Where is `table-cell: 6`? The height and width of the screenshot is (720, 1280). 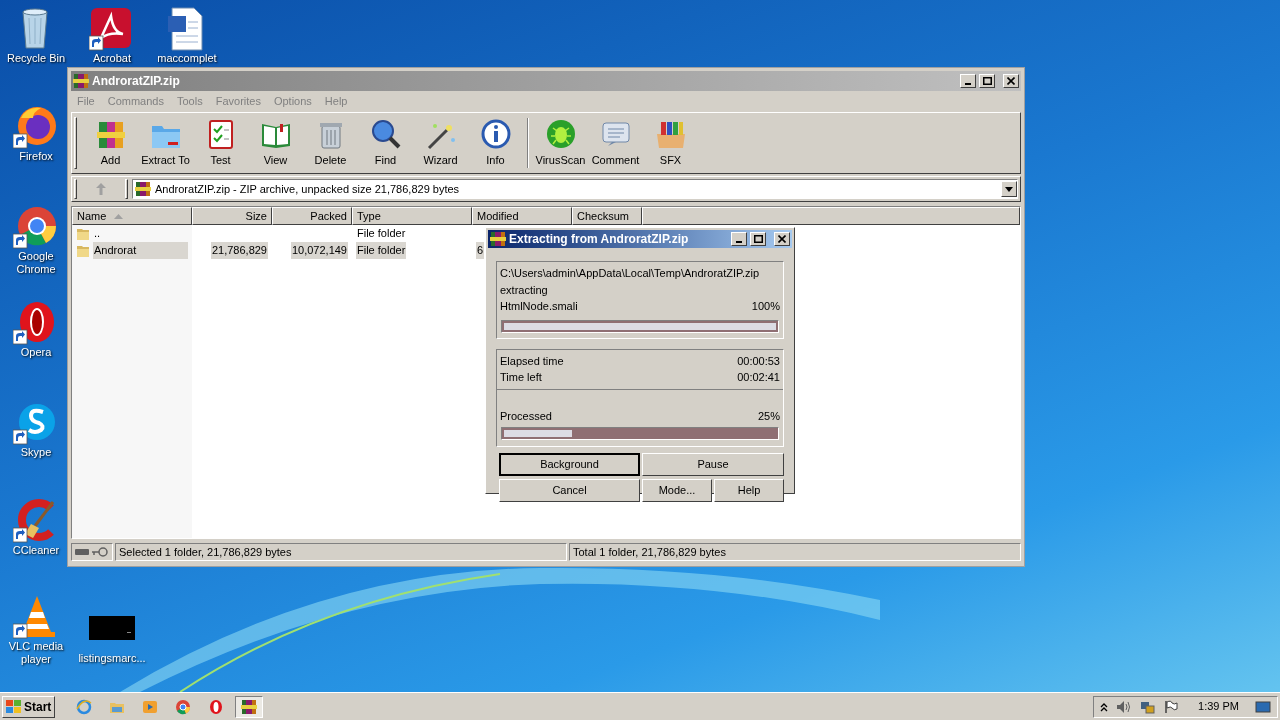 table-cell: 6 is located at coordinates (480, 250).